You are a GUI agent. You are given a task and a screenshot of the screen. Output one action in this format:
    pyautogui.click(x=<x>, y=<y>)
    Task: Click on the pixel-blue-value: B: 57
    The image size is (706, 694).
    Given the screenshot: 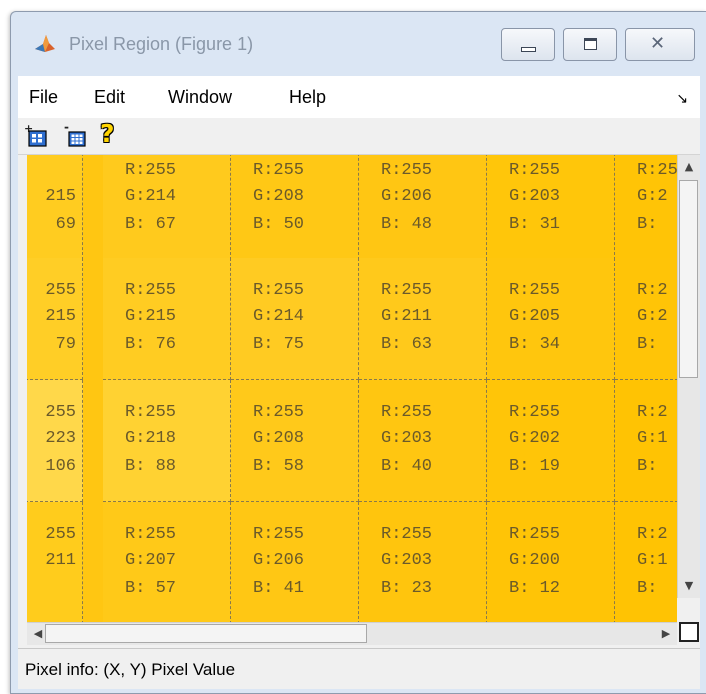 What is the action you would take?
    pyautogui.click(x=151, y=588)
    